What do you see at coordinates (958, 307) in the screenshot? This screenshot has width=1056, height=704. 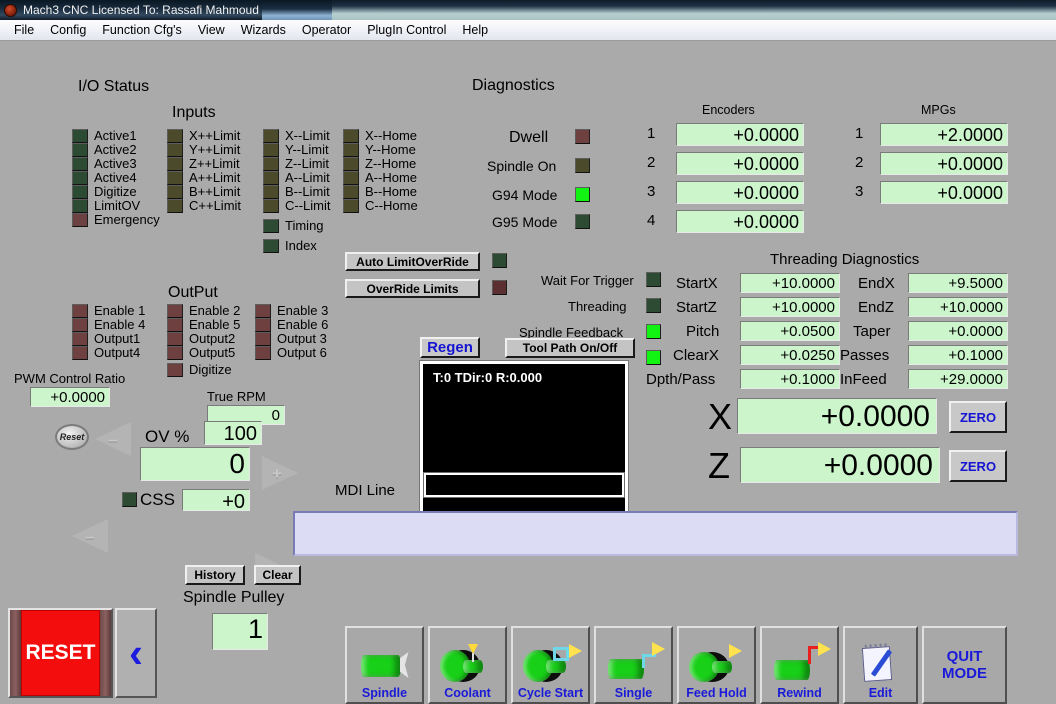 I see `endz-value: +10.0000` at bounding box center [958, 307].